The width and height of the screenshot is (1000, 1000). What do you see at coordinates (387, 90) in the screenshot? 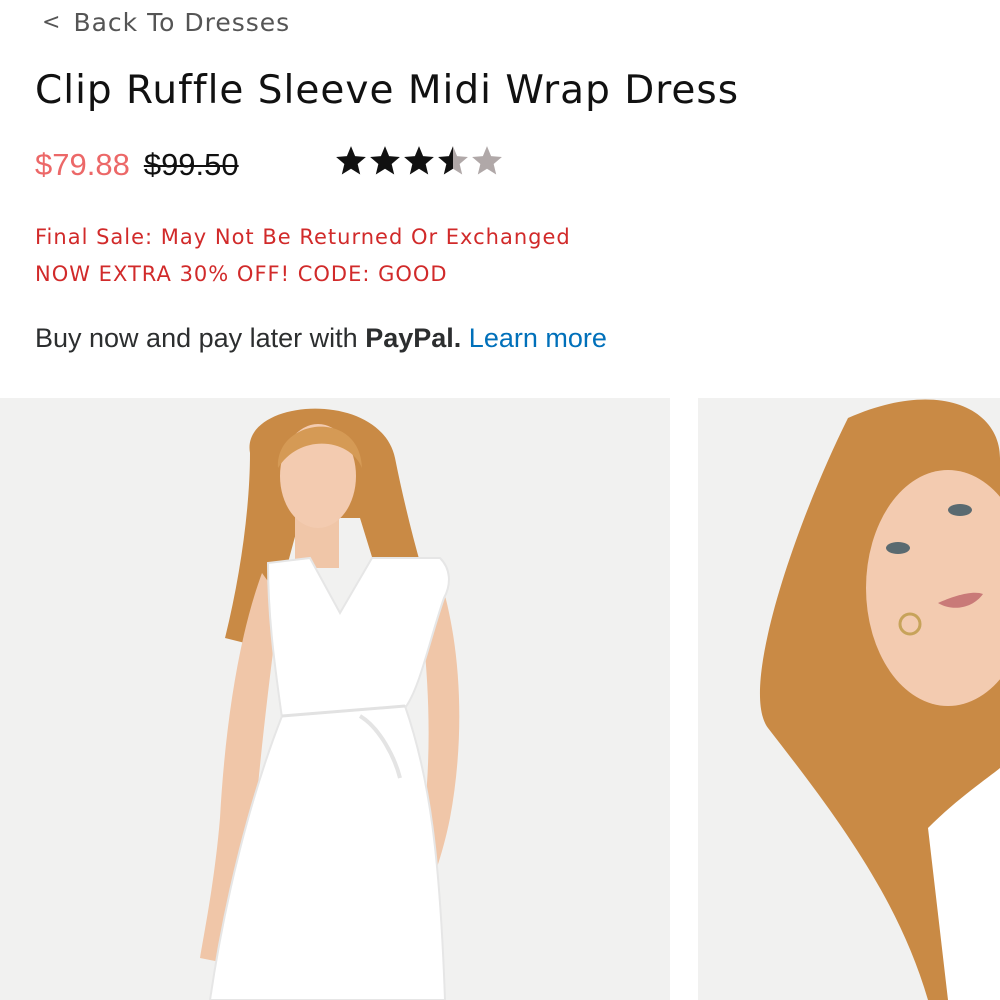
I see `product-title: Clip Ruffle Sleeve Midi Wrap Dress` at bounding box center [387, 90].